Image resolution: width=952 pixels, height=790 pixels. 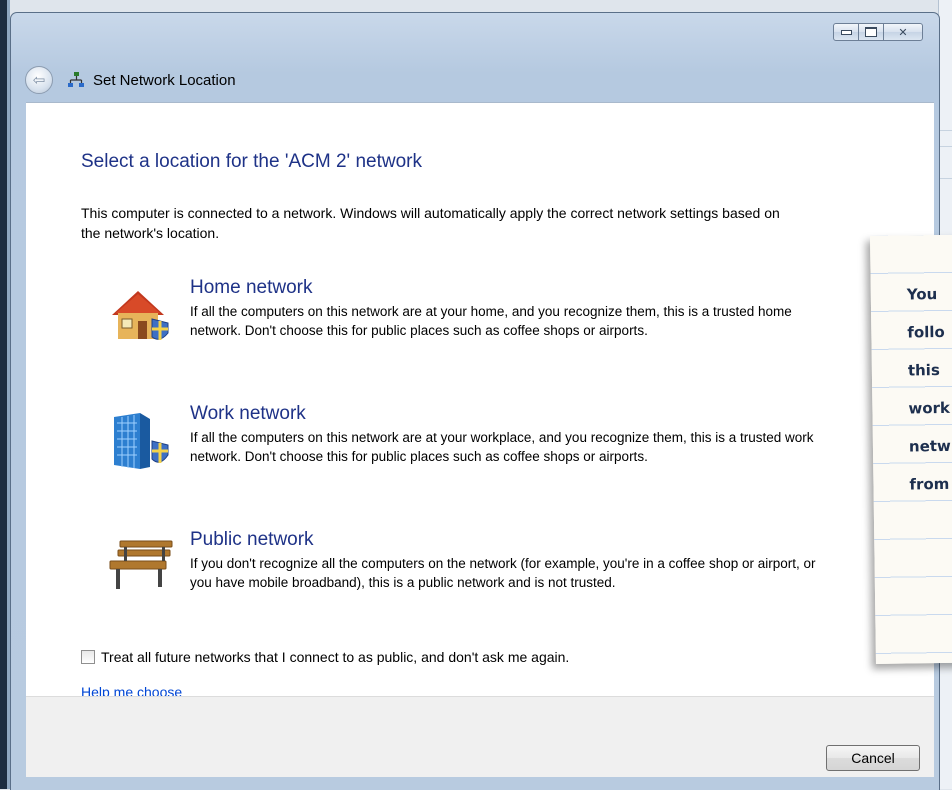 I want to click on caption-buttons: ✕, so click(x=878, y=32).